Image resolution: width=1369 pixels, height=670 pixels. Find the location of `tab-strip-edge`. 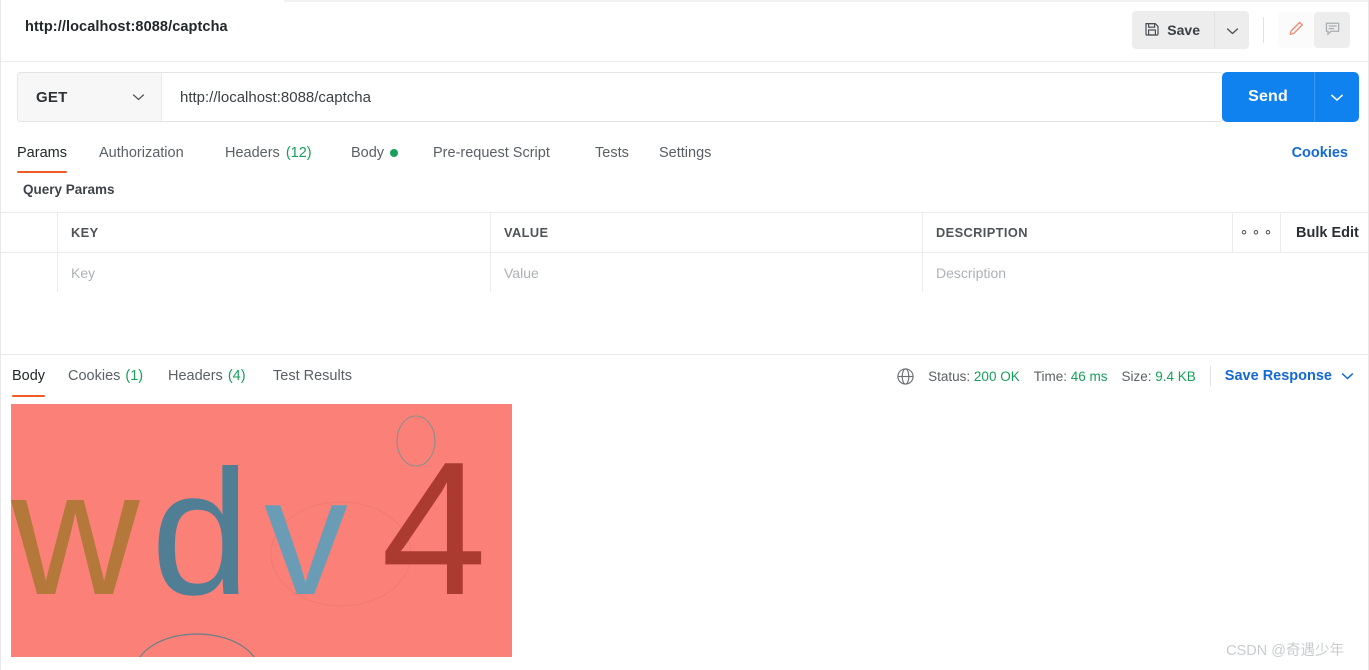

tab-strip-edge is located at coordinates (826, 1).